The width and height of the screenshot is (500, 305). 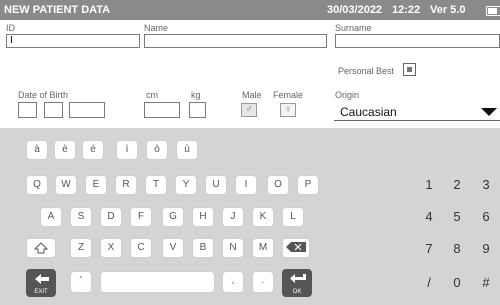 What do you see at coordinates (81, 248) in the screenshot?
I see `key-z: Z` at bounding box center [81, 248].